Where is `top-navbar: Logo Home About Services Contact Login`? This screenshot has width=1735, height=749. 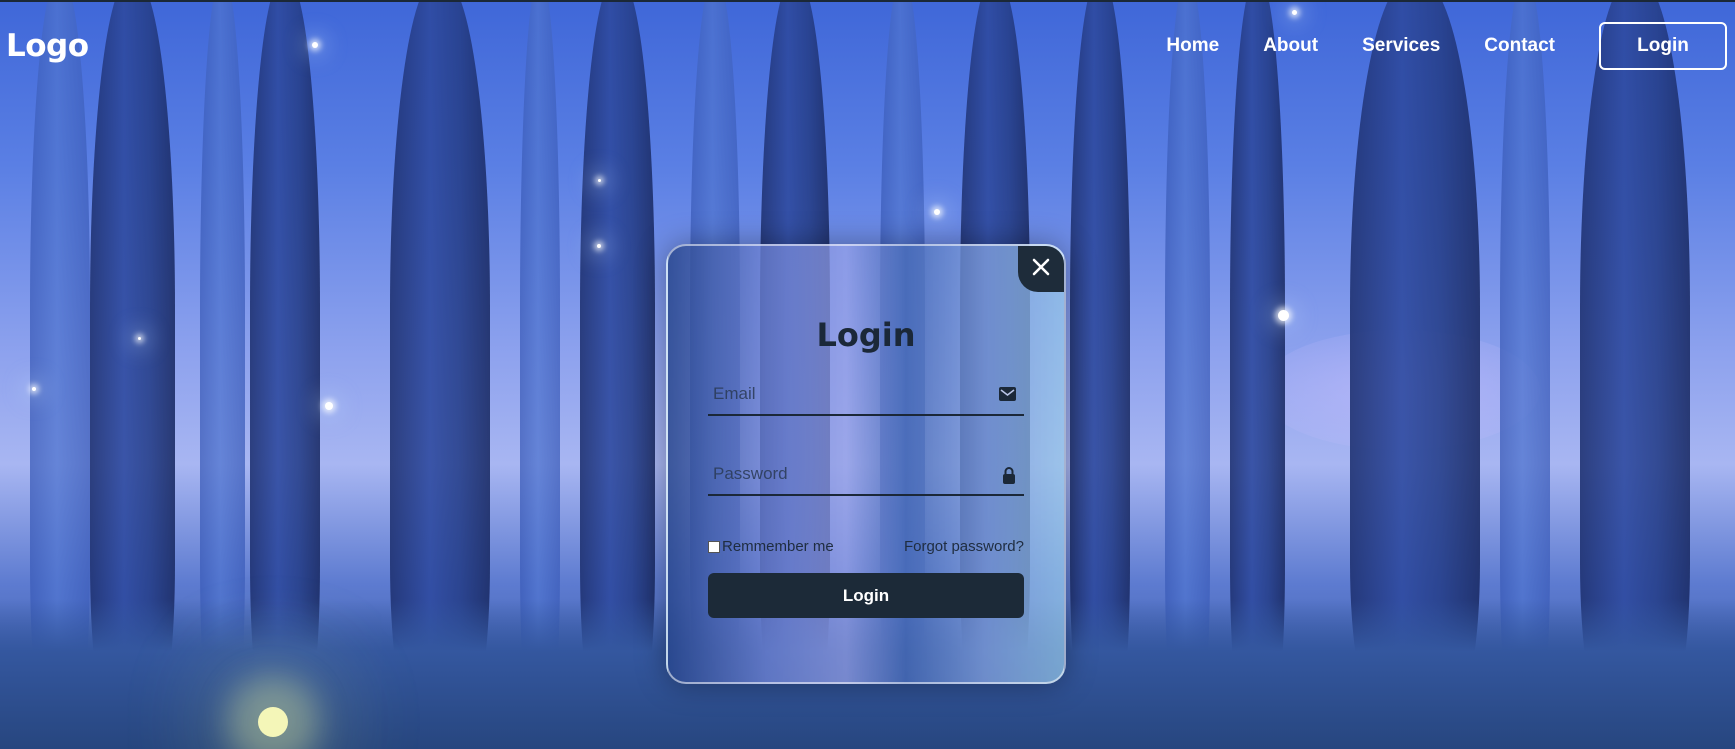
top-navbar: Logo Home About Services Contact Login is located at coordinates (867, 47).